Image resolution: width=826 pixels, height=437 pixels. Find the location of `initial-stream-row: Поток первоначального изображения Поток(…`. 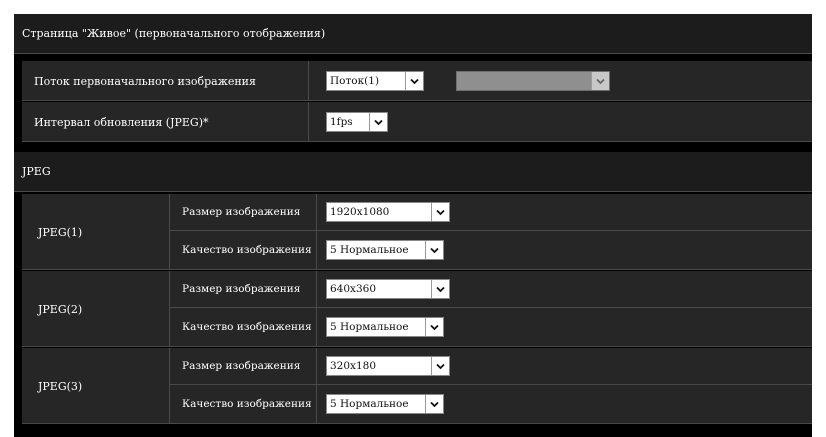

initial-stream-row: Поток первоначального изображения Поток(… is located at coordinates (417, 81).